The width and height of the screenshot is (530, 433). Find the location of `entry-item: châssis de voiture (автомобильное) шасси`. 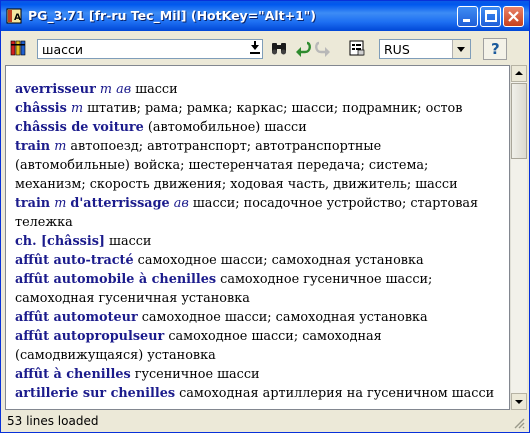

entry-item: châssis de voiture (автомобильное) шасси is located at coordinates (257, 127).